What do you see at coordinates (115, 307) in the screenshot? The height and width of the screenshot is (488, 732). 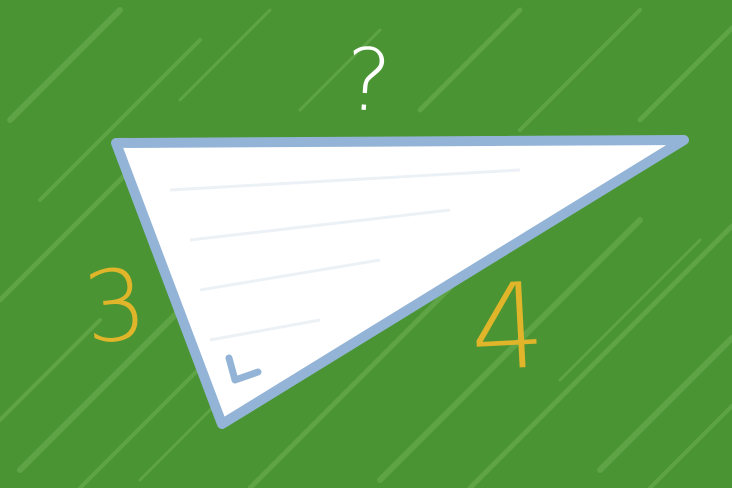 I see `leg-a-label: 3` at bounding box center [115, 307].